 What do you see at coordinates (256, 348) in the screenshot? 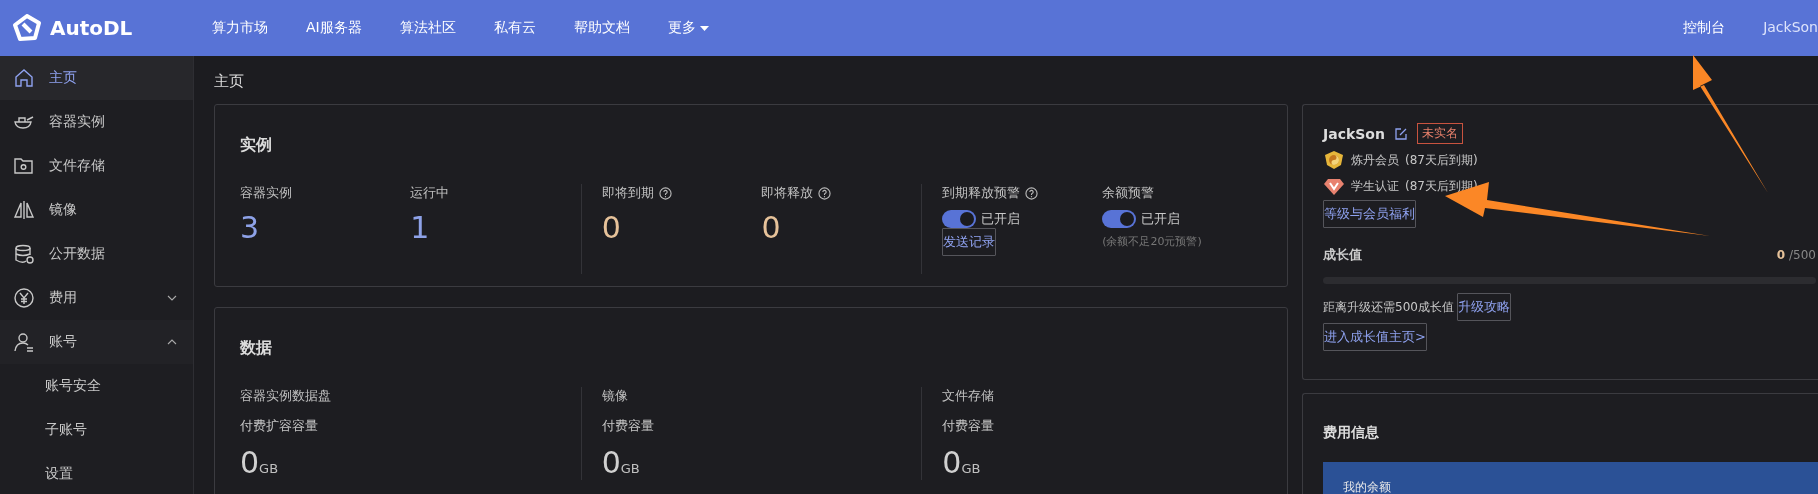
I see `card-title: 数据` at bounding box center [256, 348].